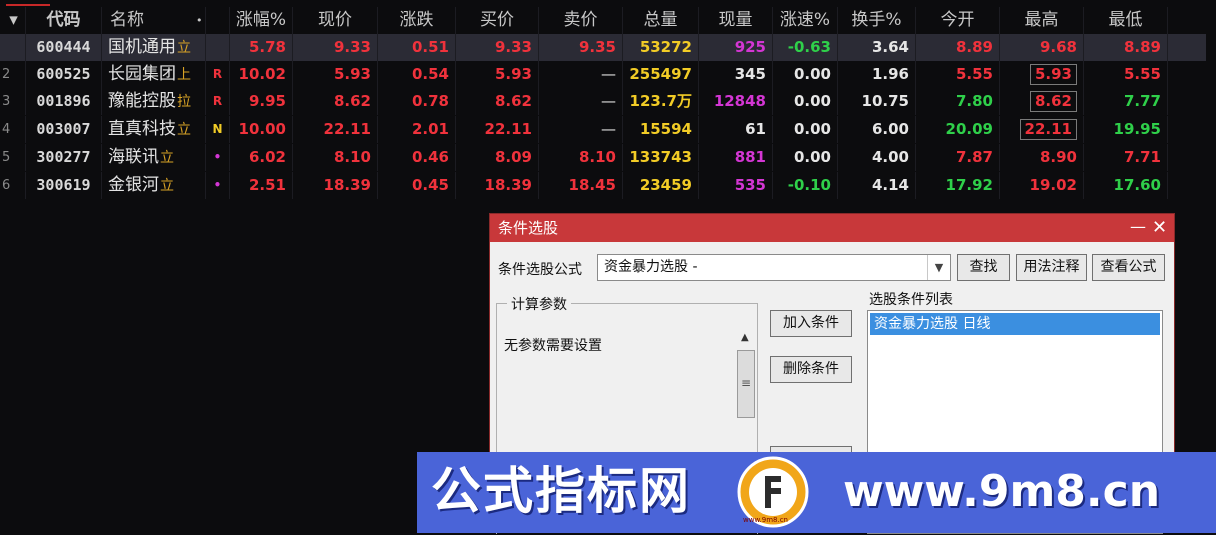 The image size is (1216, 535). I want to click on delete-condition-button: 删除条件, so click(811, 369).